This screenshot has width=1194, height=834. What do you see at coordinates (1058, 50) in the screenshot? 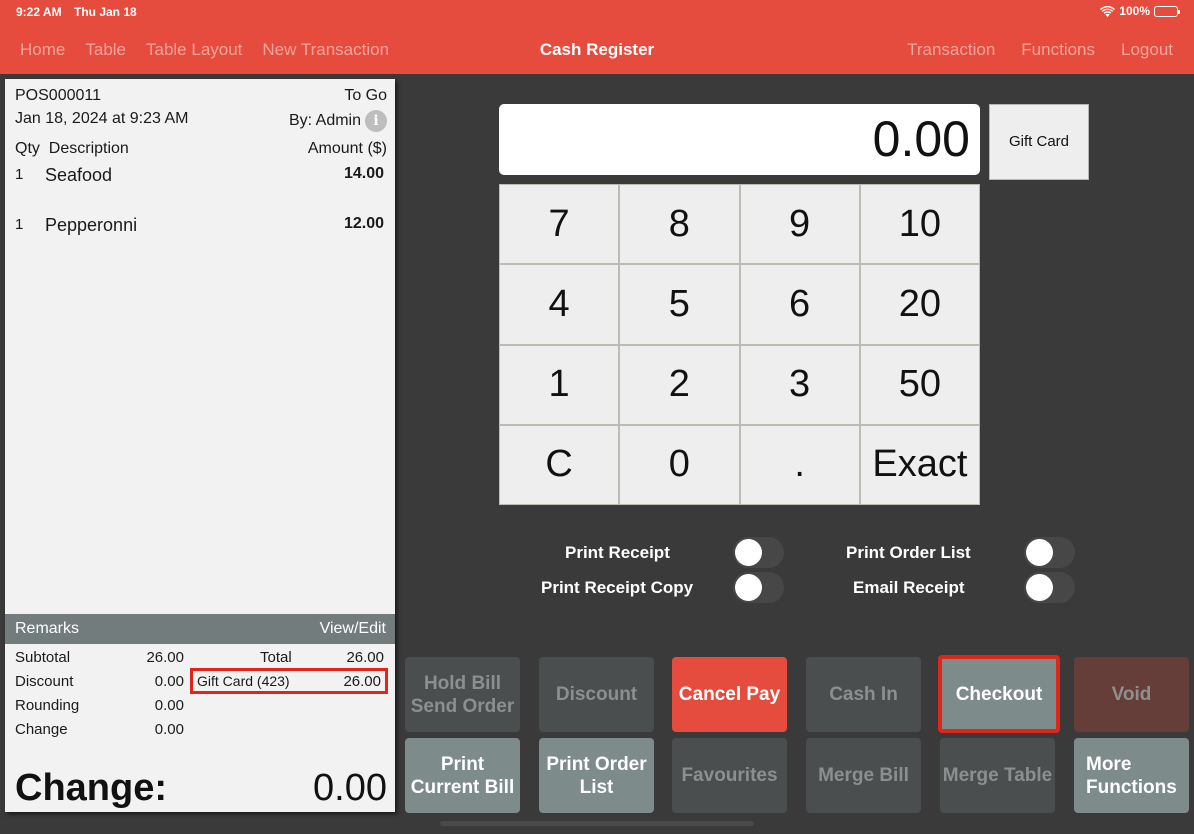
I see `nav-functions: Functions` at bounding box center [1058, 50].